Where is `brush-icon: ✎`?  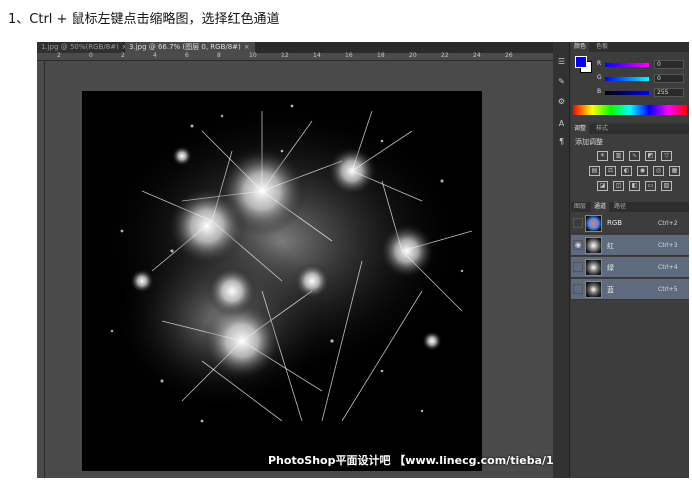
brush-icon: ✎ is located at coordinates (561, 81).